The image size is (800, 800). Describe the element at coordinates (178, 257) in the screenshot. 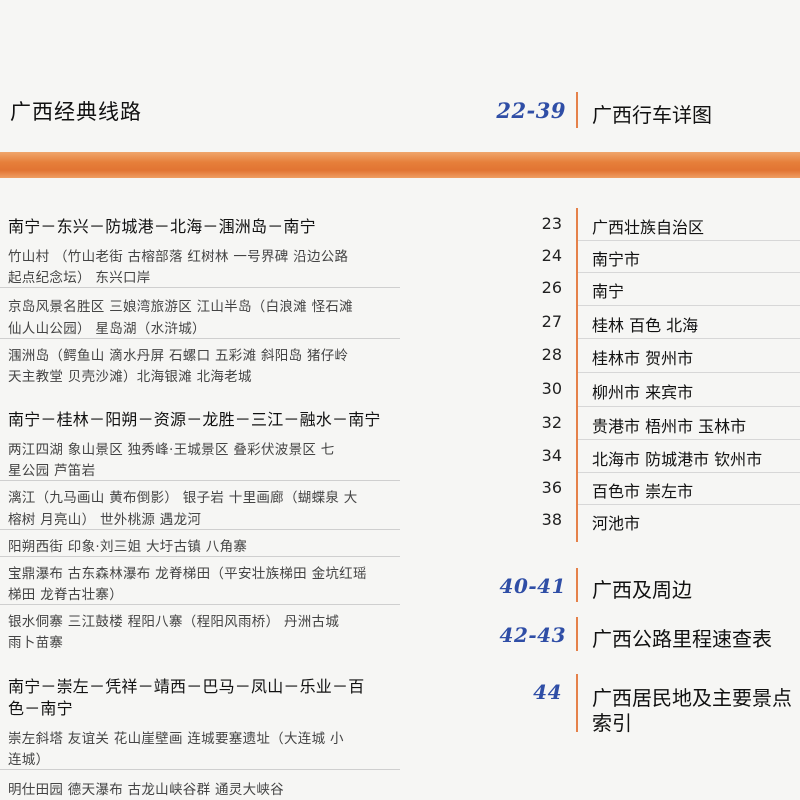

I see `route-desc-line: 竹山村 （竹山老街 古榕部落 红树林 一号界碑 沿边公路` at that location.